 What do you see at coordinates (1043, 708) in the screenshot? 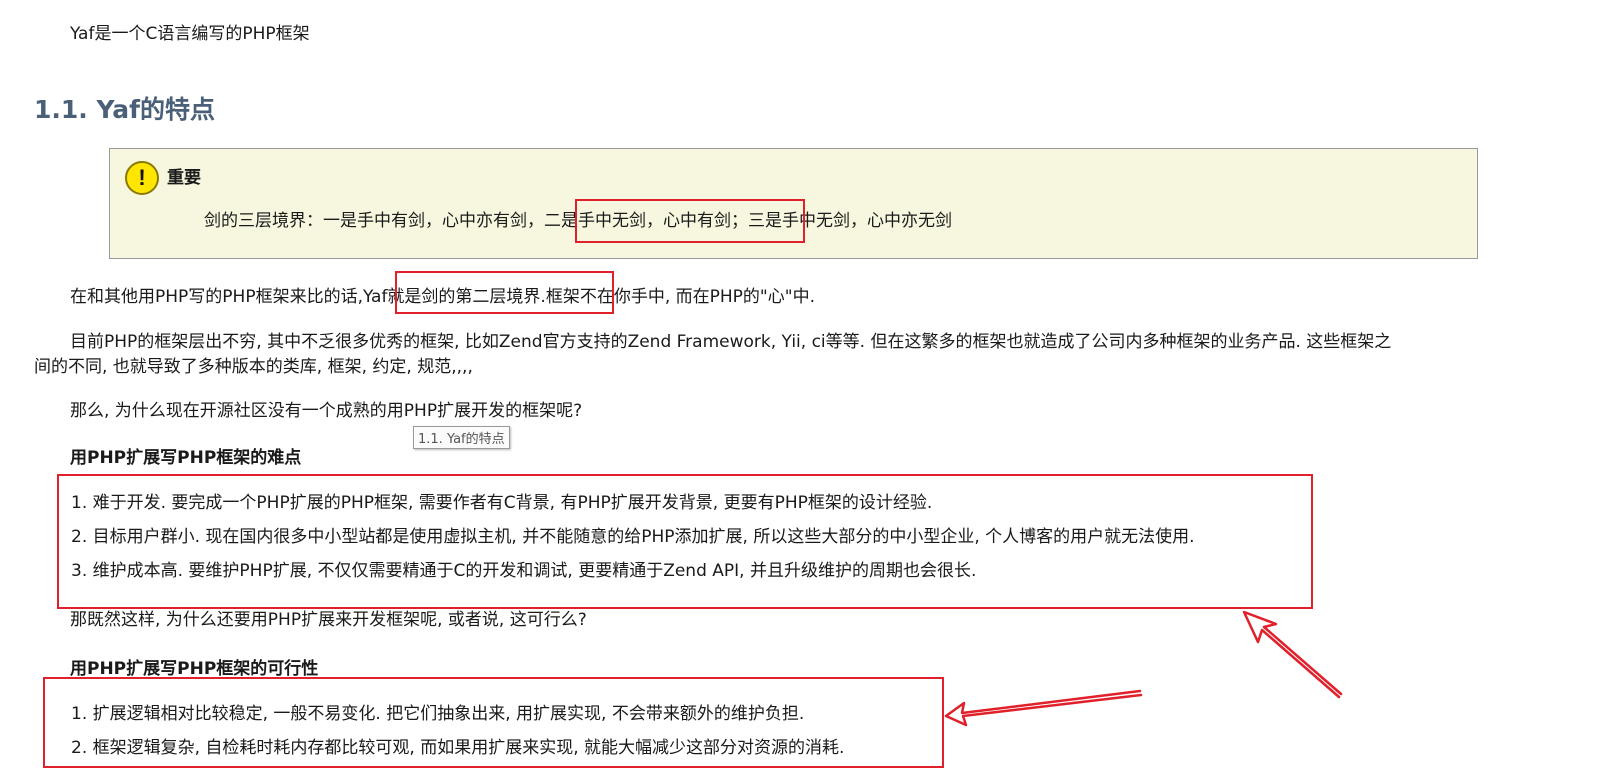
I see `arrow-to-feasibility` at bounding box center [1043, 708].